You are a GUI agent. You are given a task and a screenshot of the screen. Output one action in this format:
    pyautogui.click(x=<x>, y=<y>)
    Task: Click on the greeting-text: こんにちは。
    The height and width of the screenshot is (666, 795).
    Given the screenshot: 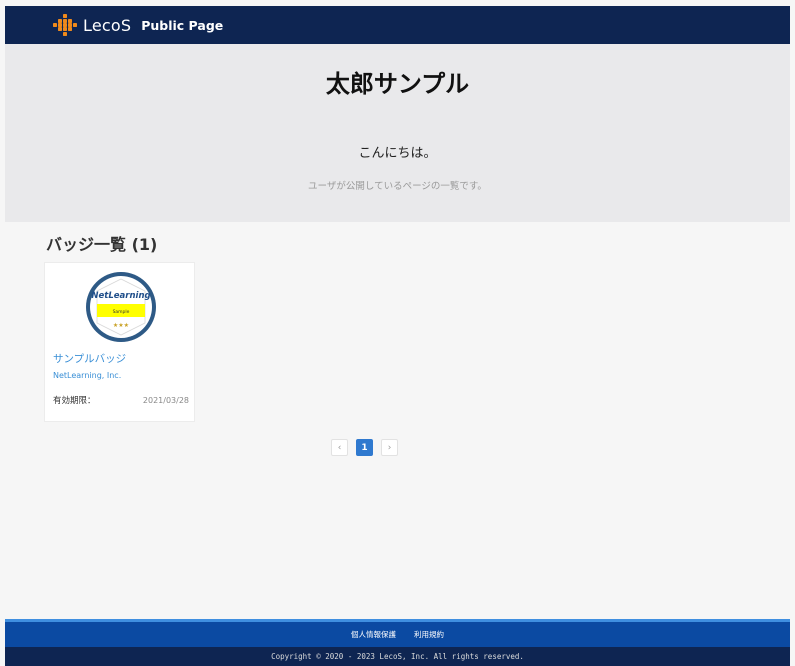 What is the action you would take?
    pyautogui.click(x=397, y=153)
    